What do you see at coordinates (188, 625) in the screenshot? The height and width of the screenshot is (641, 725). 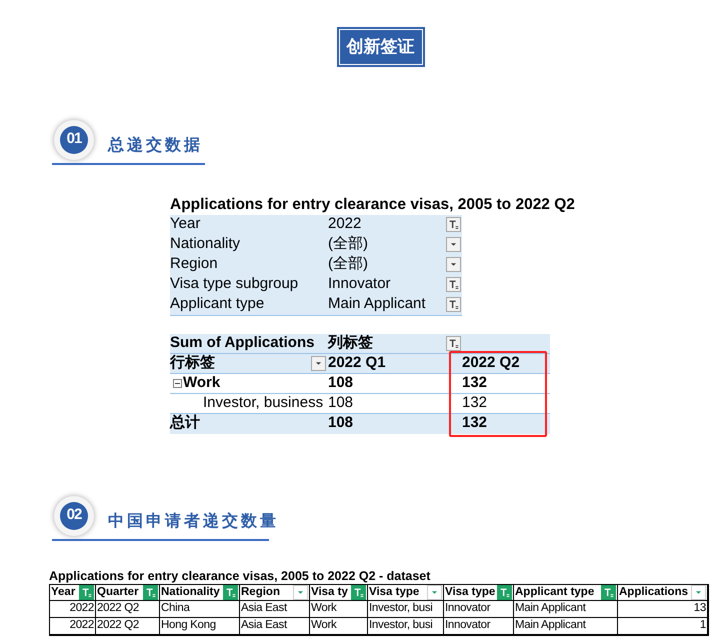 I see `table-cell: Hong Kong` at bounding box center [188, 625].